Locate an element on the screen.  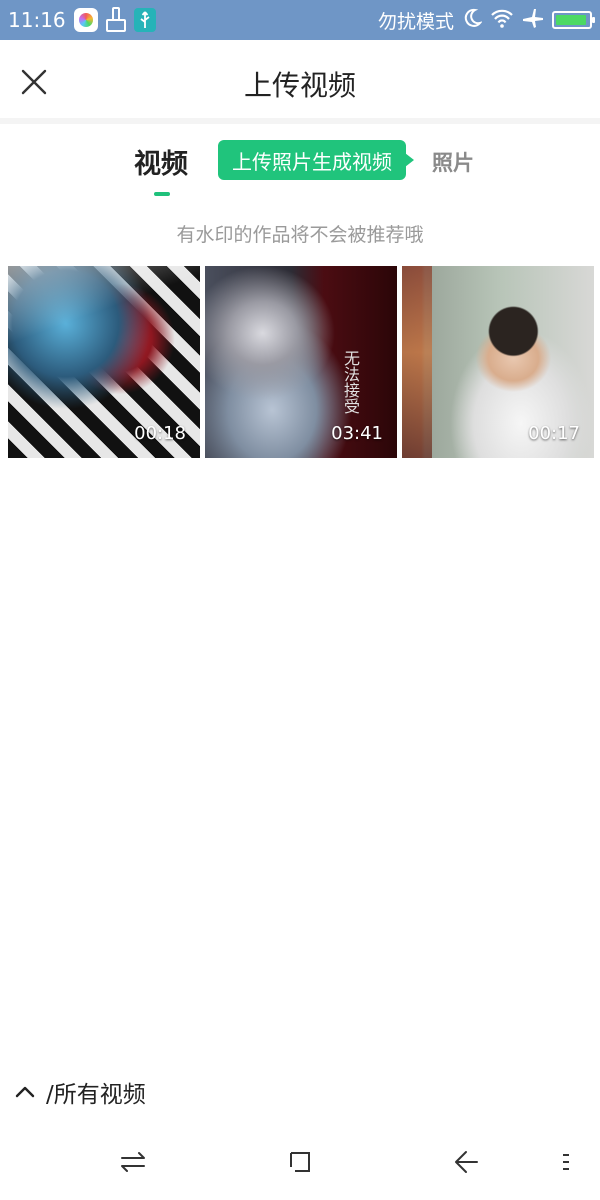
back-button is located at coordinates (466, 1162).